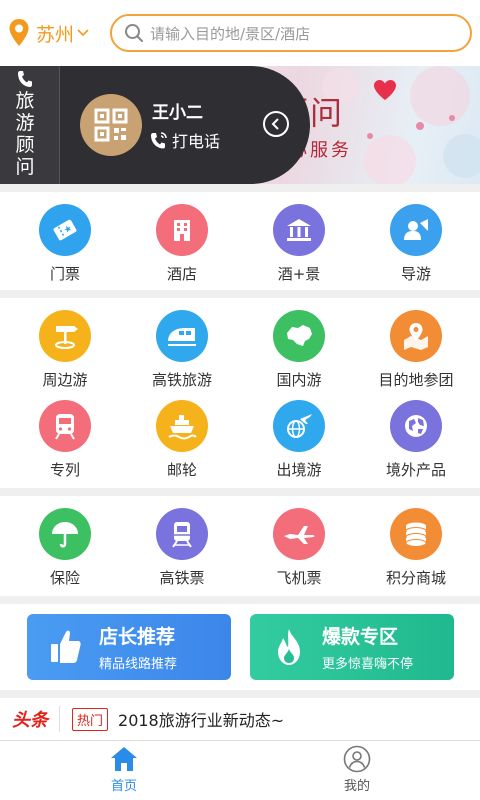 This screenshot has height=800, width=480. I want to click on tickets-panel: 保险 高铁票 飞机票 积分商城, so click(240, 546).